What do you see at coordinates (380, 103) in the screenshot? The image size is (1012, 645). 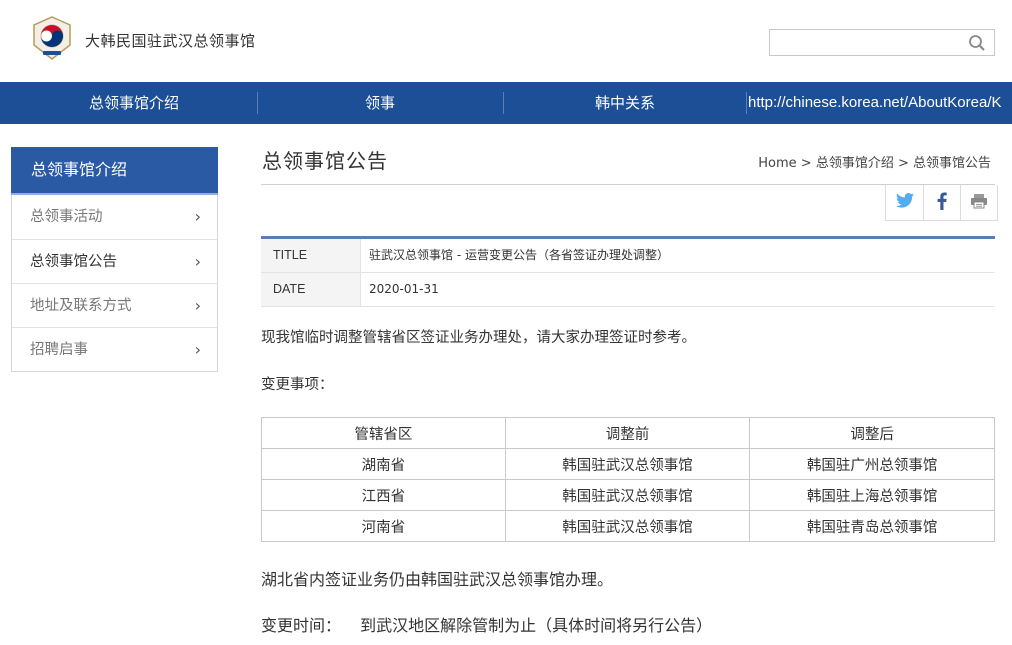 I see `nav-item-consular: 领事` at bounding box center [380, 103].